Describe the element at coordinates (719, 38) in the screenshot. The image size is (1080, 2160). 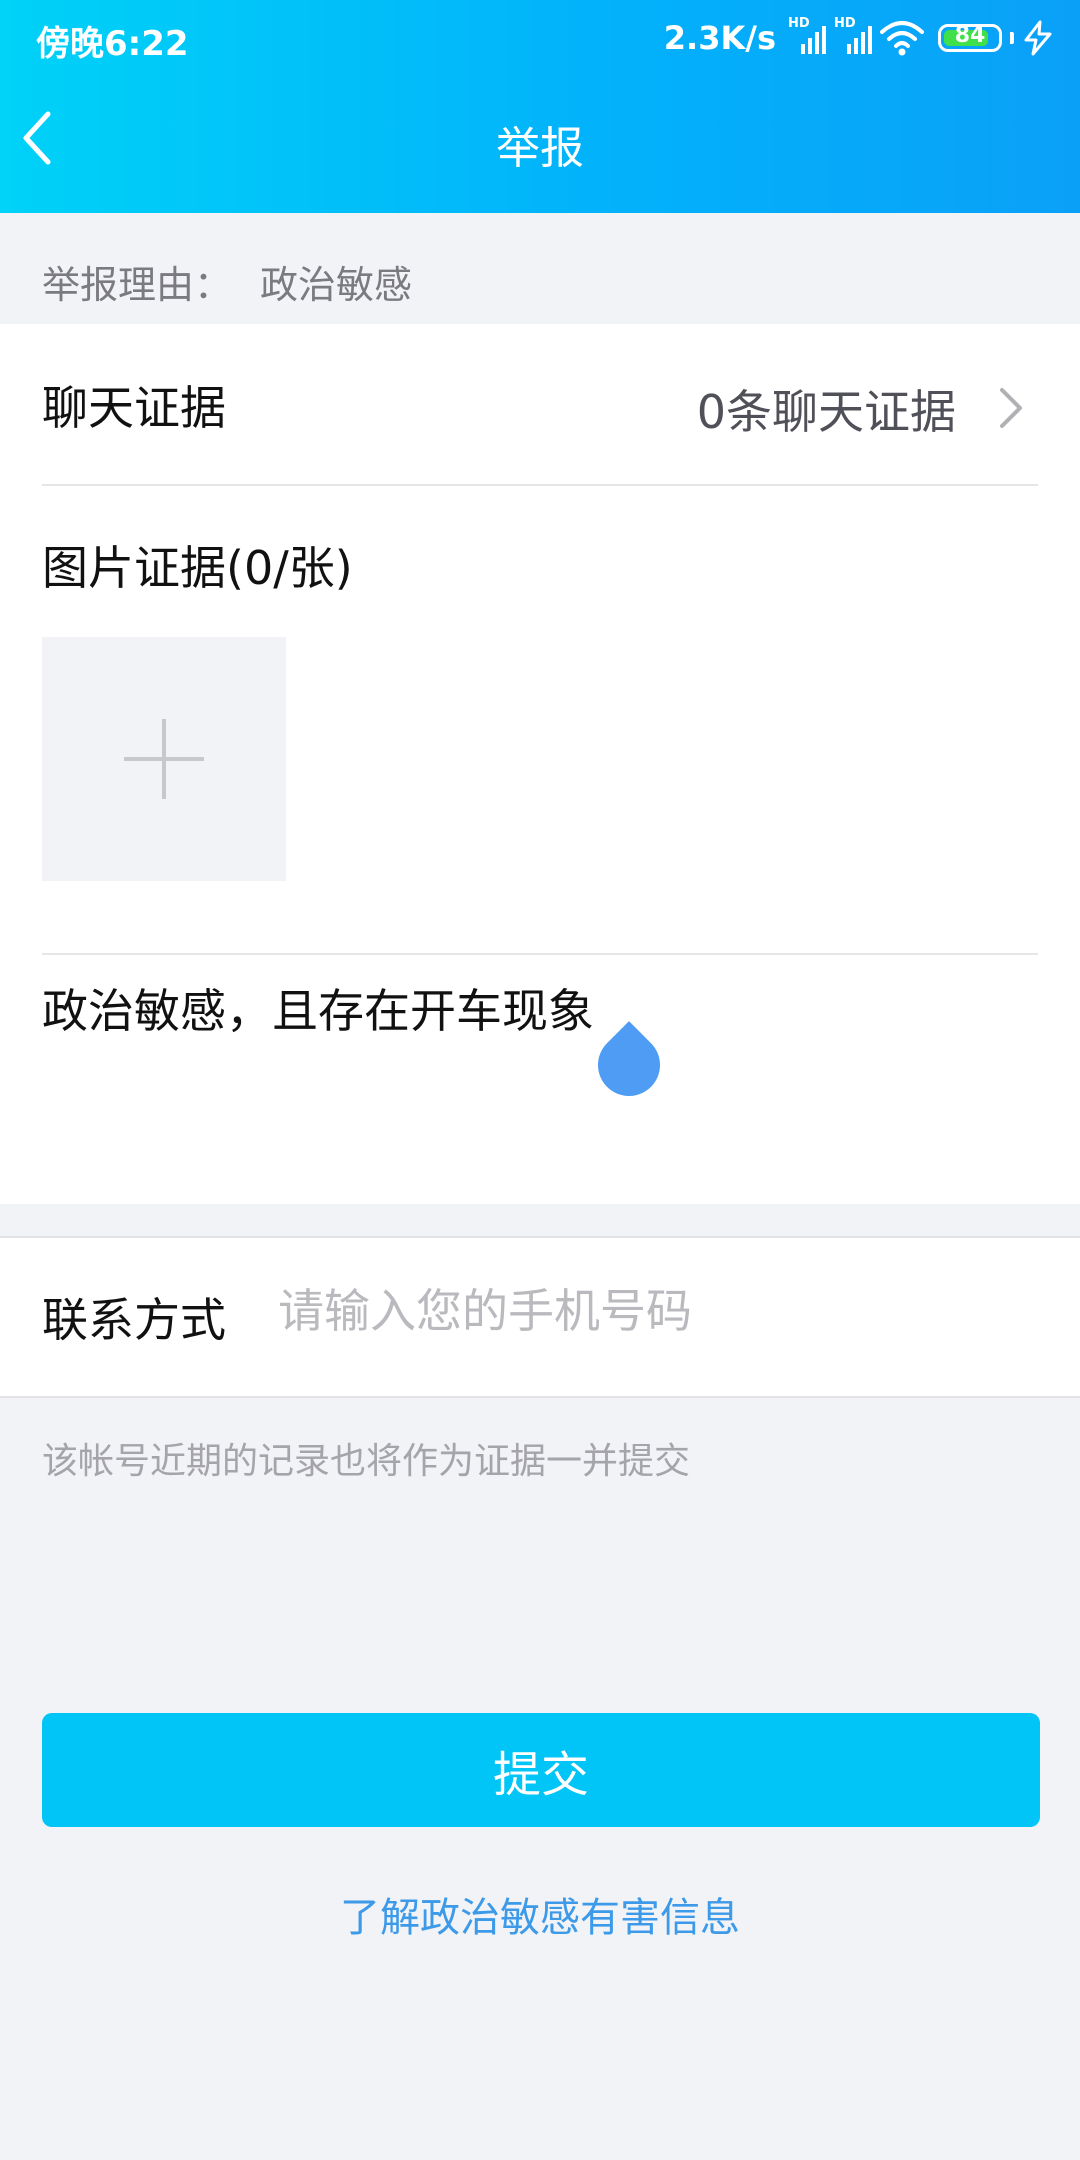
I see `network-speed: 2.3K/s` at that location.